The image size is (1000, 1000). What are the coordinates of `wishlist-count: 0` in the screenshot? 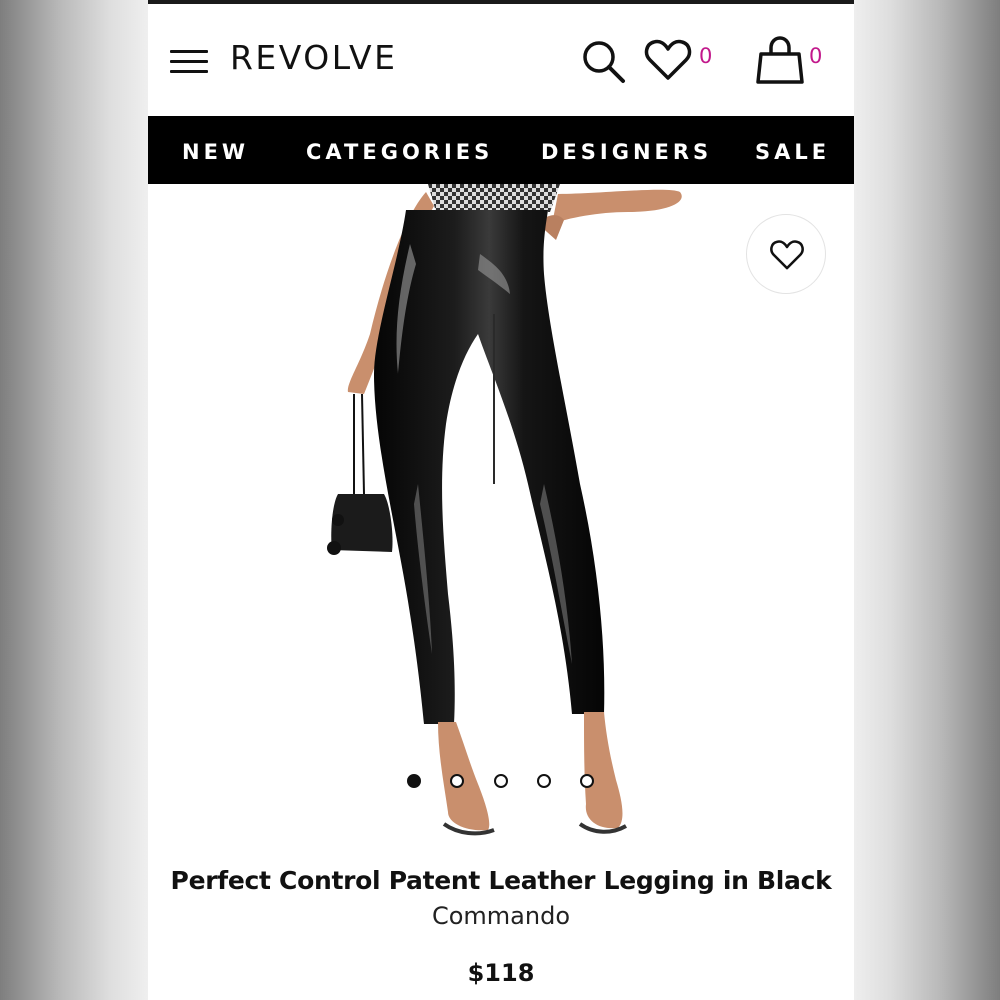 It's located at (706, 56).